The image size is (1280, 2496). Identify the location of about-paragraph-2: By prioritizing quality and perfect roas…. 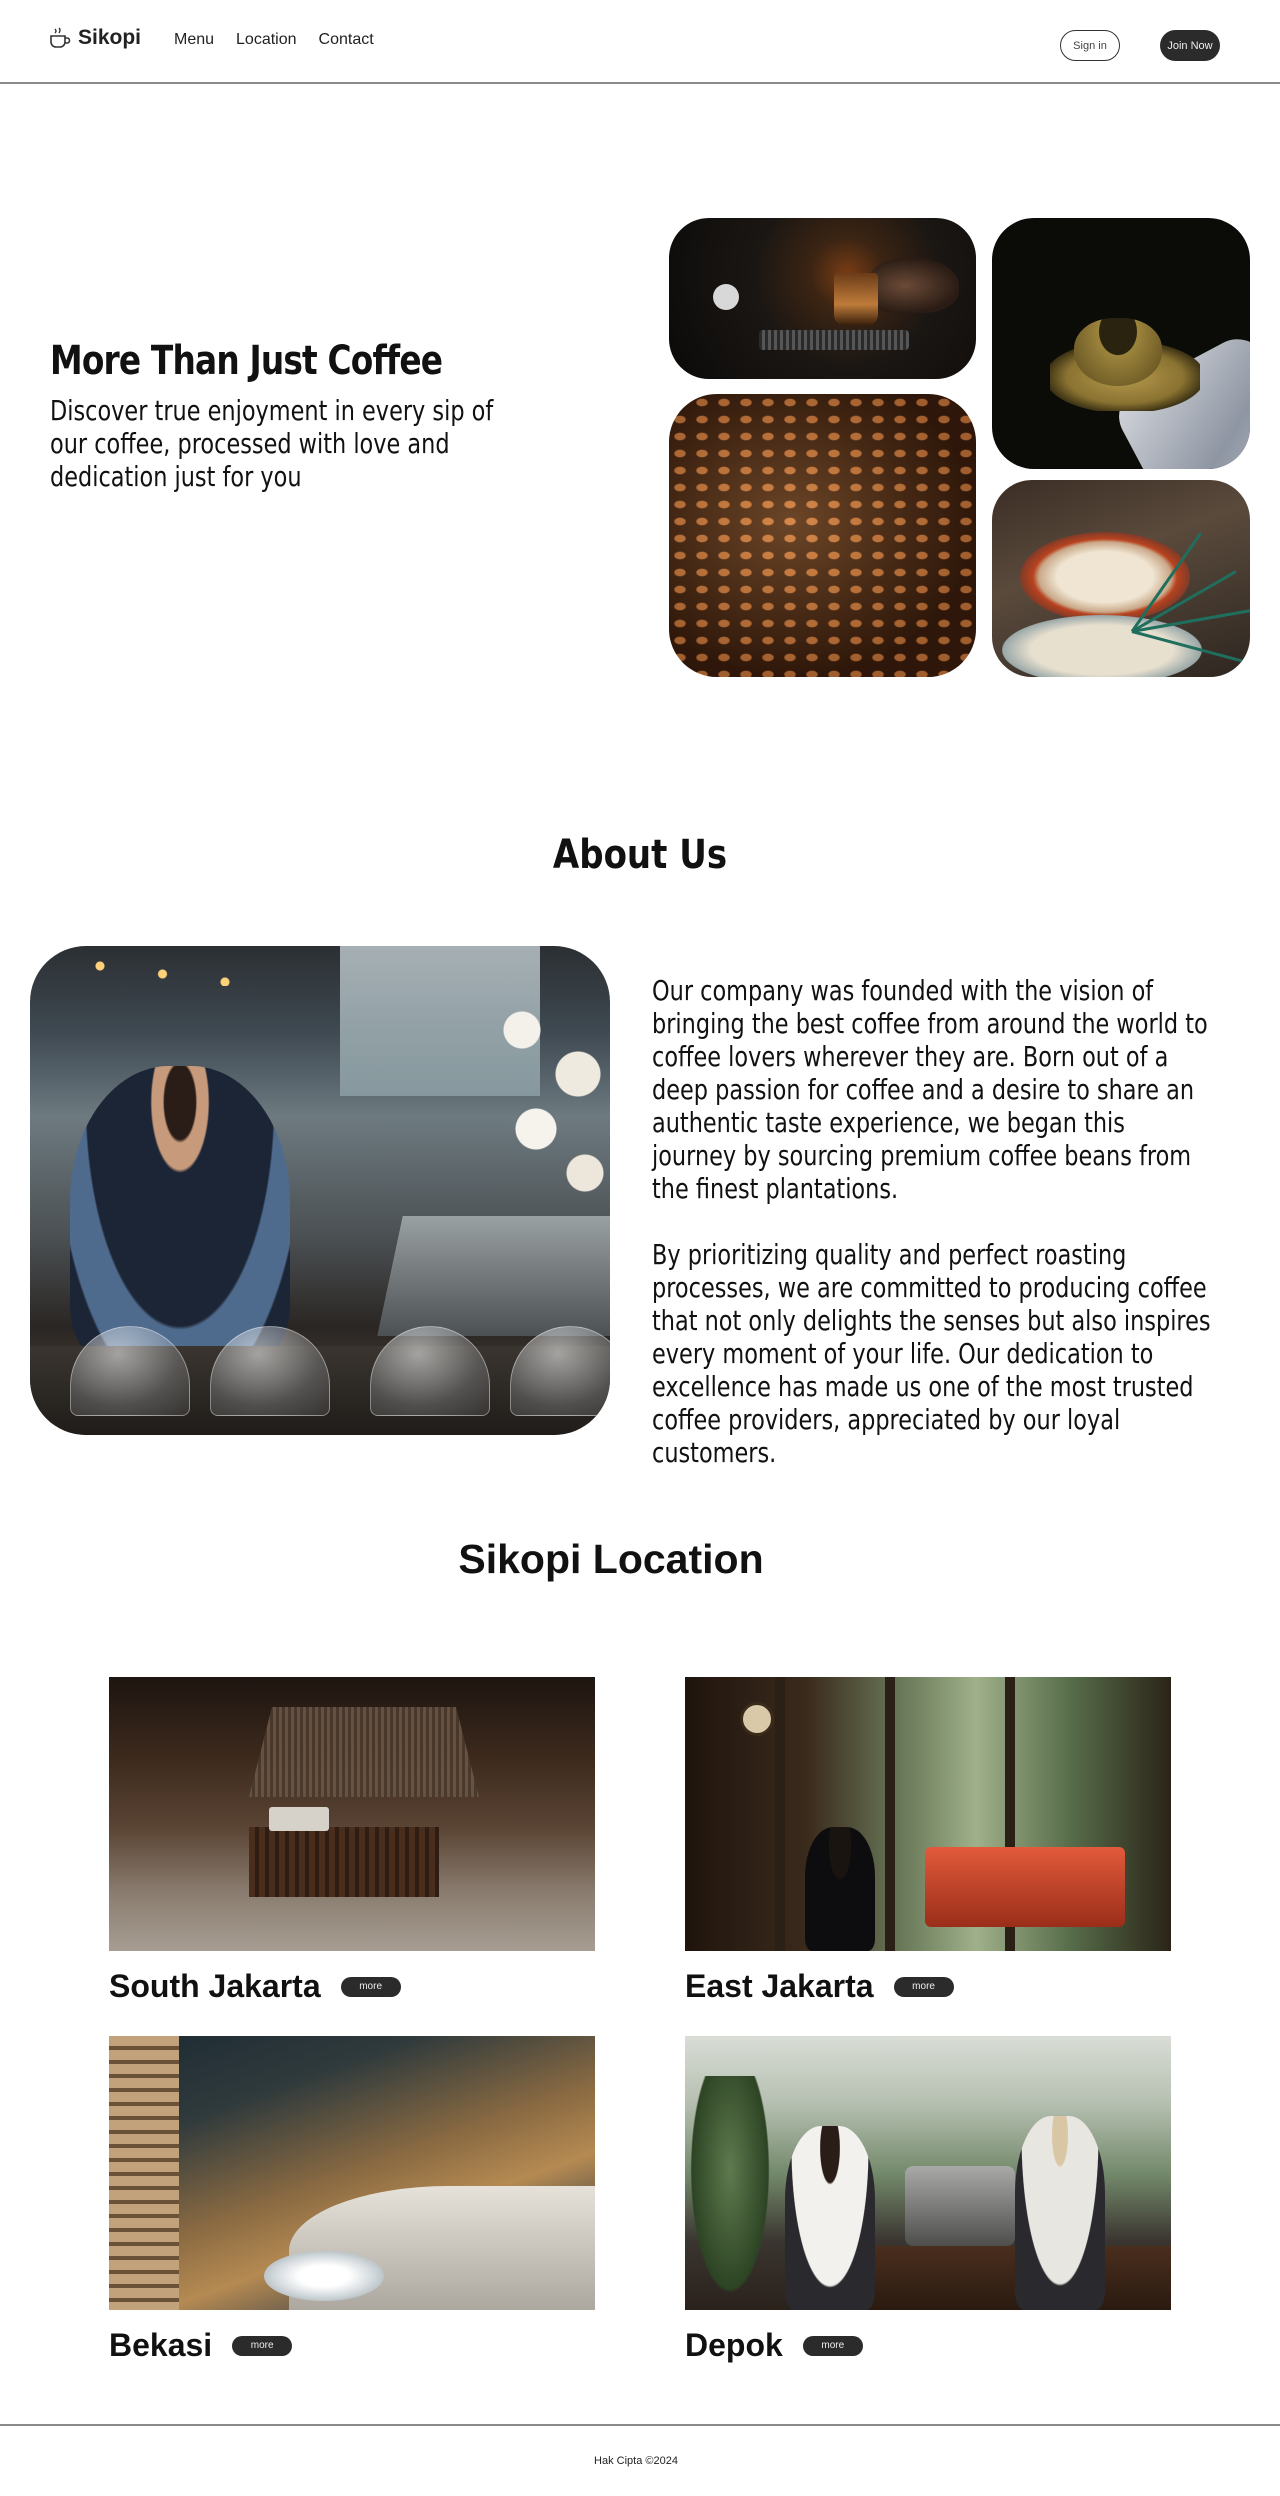
(931, 1353).